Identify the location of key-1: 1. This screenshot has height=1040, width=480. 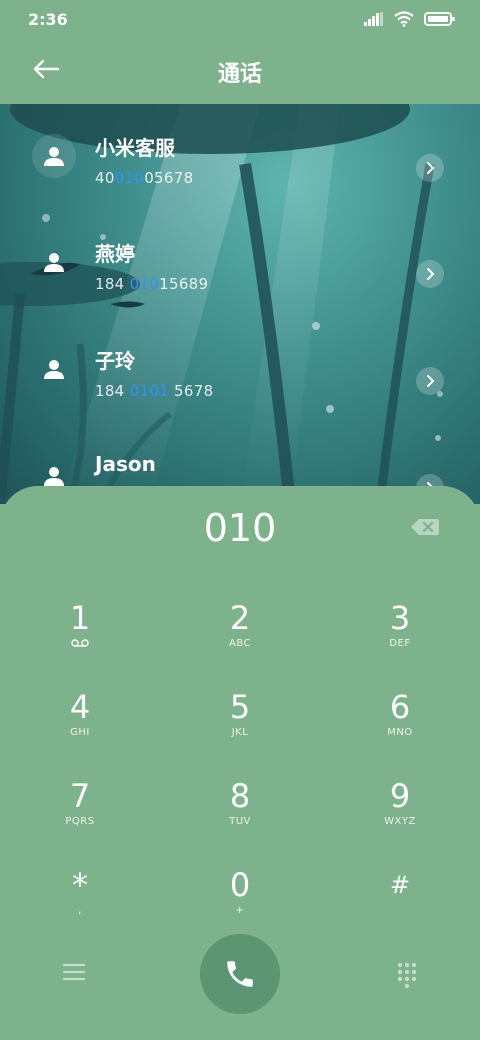
(80, 640).